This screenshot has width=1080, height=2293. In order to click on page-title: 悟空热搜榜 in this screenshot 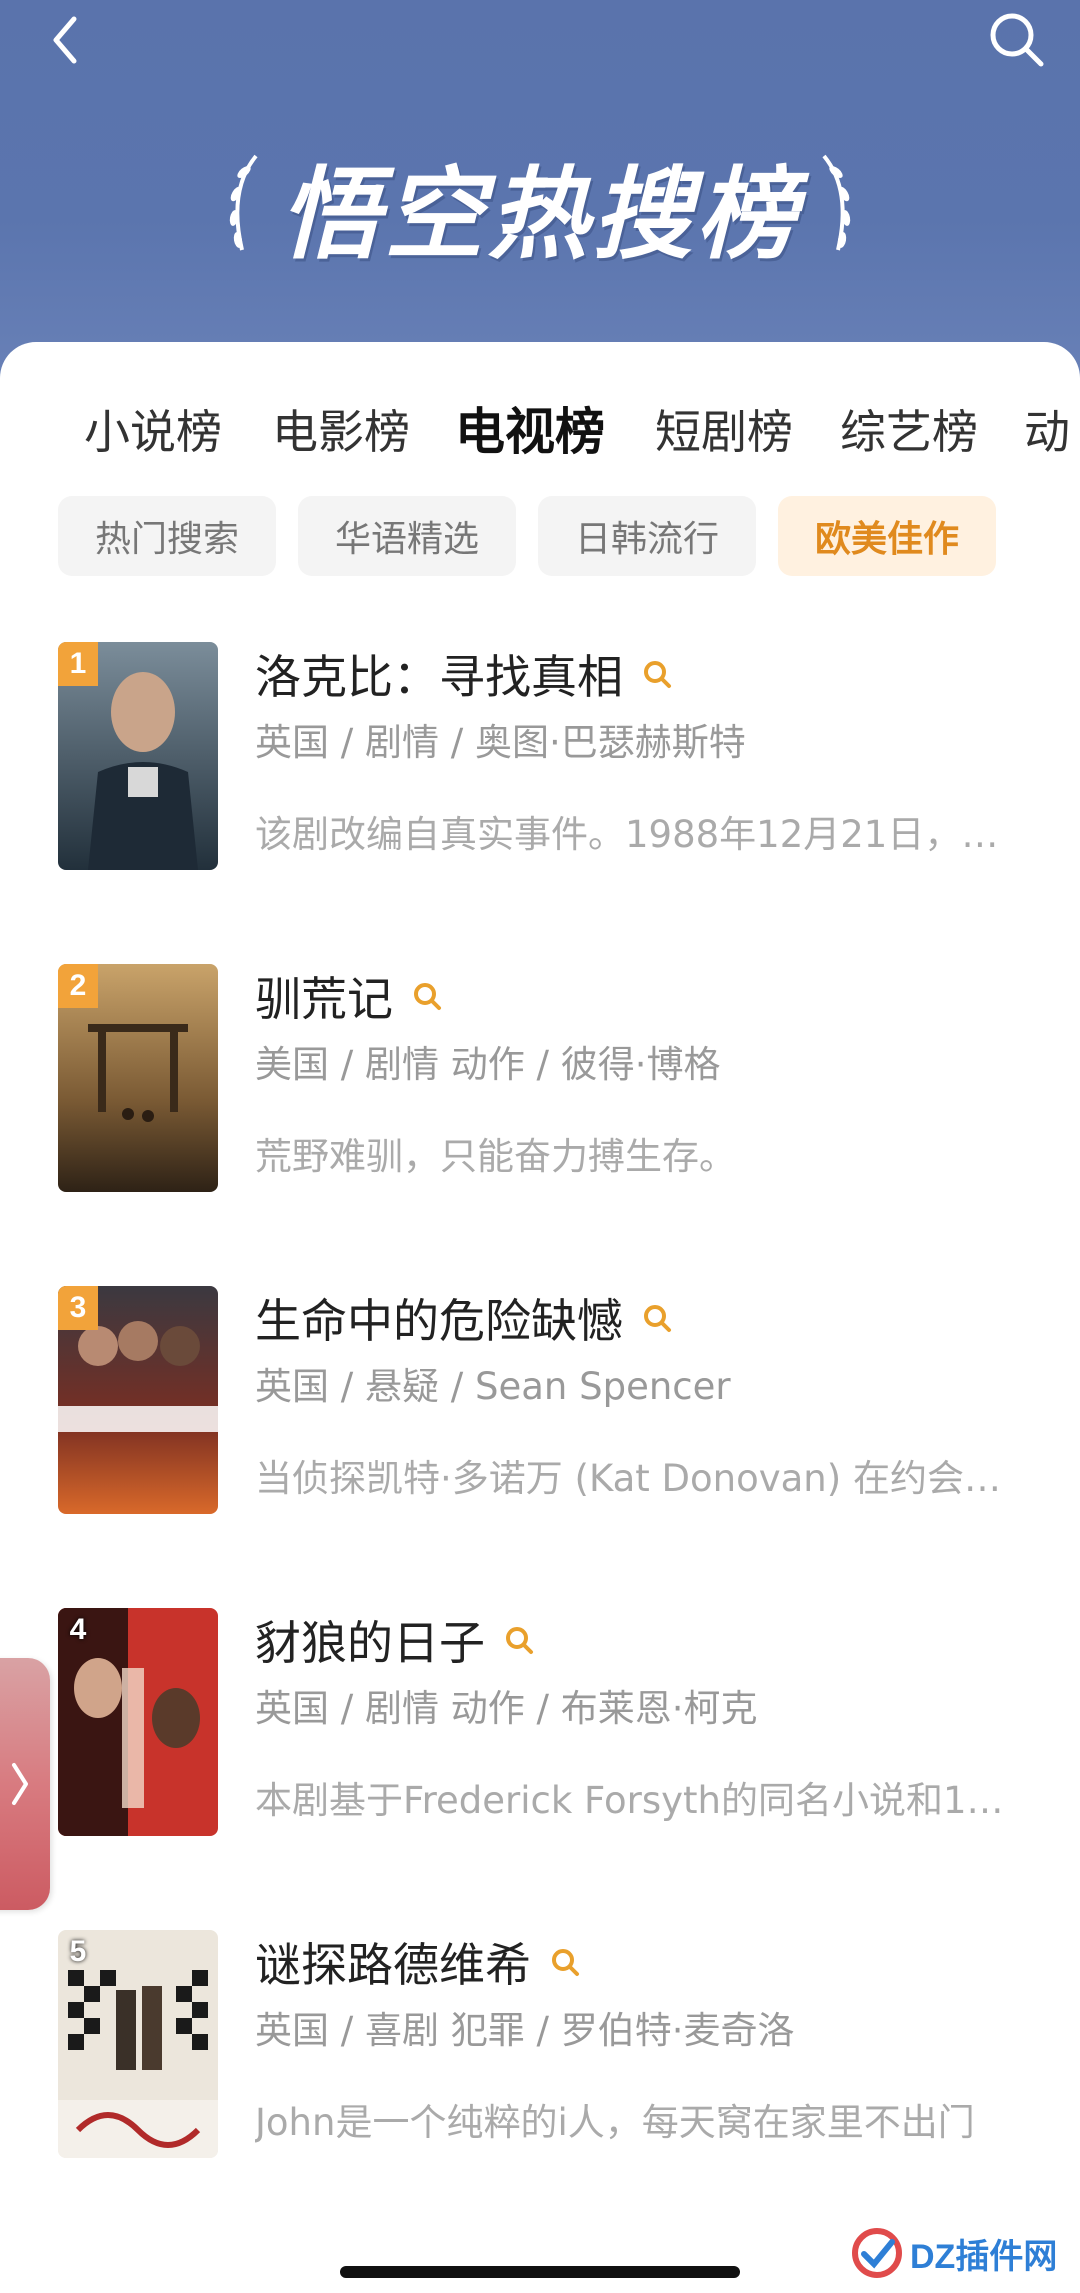, I will do `click(540, 214)`.